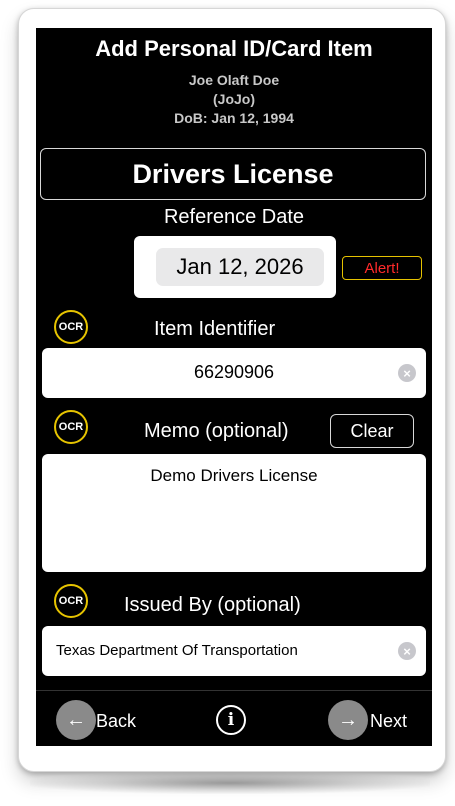 The width and height of the screenshot is (455, 806). What do you see at coordinates (233, 174) in the screenshot?
I see `document-type-button: Drivers License` at bounding box center [233, 174].